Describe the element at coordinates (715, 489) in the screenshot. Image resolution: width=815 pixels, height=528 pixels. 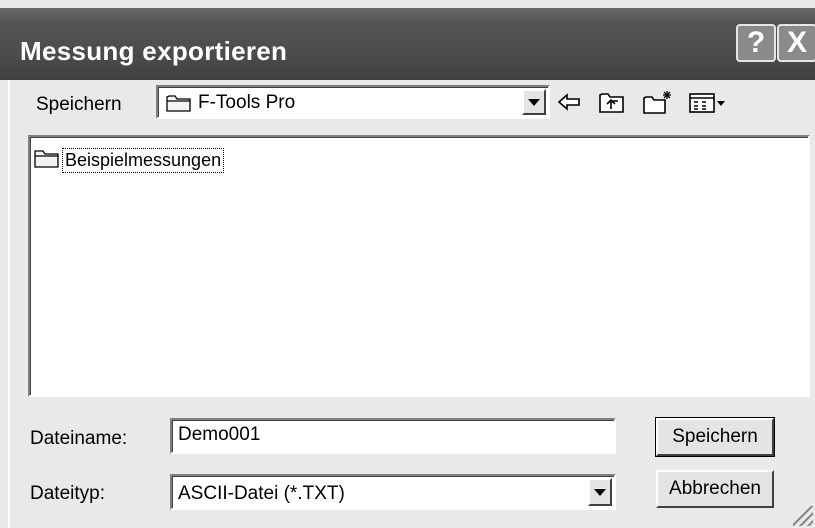
I see `cancel-button: Abbrechen` at that location.